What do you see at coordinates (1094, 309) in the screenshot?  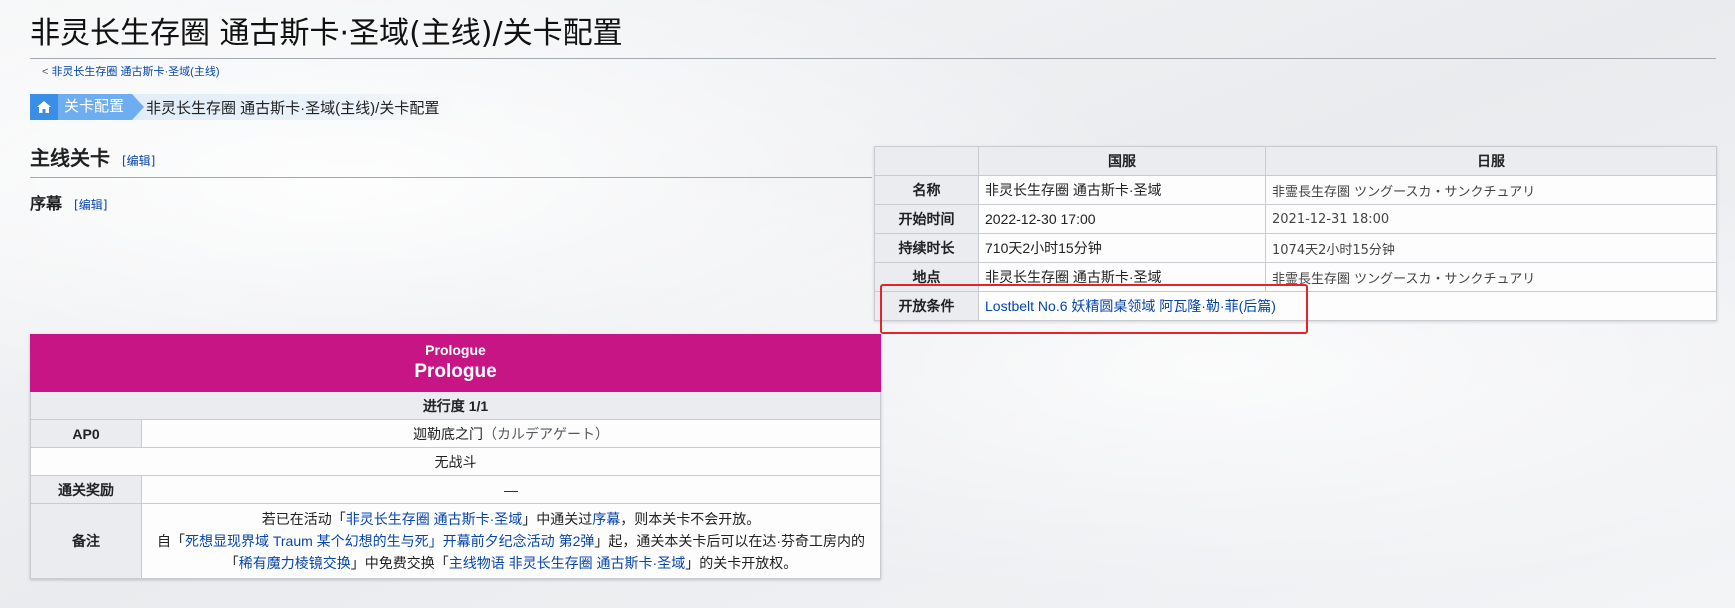 I see `highlight-box` at bounding box center [1094, 309].